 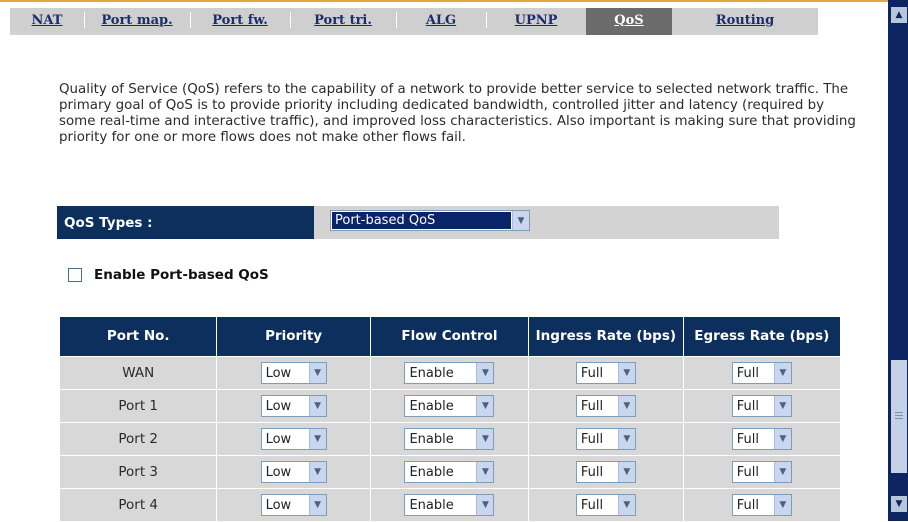 I want to click on vertical-scrollbar: ▲ ▼, so click(x=898, y=260).